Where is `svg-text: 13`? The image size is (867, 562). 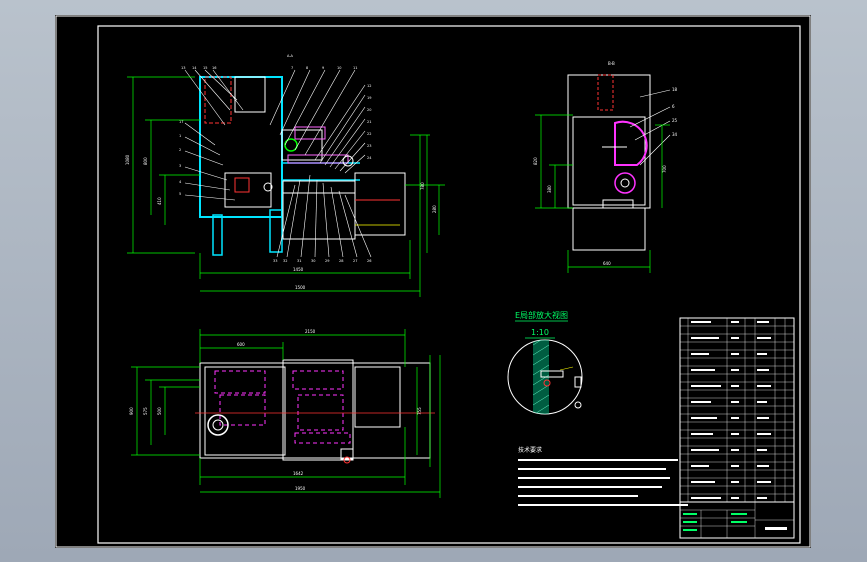
svg-text: 13 is located at coordinates (183, 68).